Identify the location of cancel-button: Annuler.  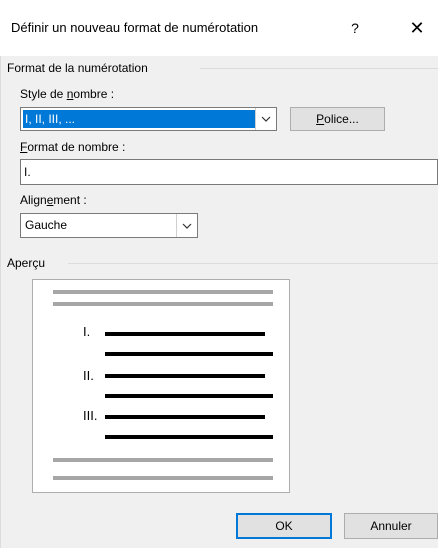
(391, 526).